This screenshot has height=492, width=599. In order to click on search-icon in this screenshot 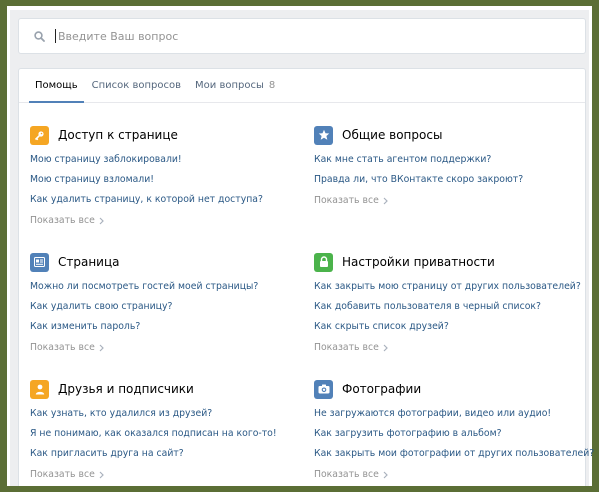, I will do `click(34, 36)`.